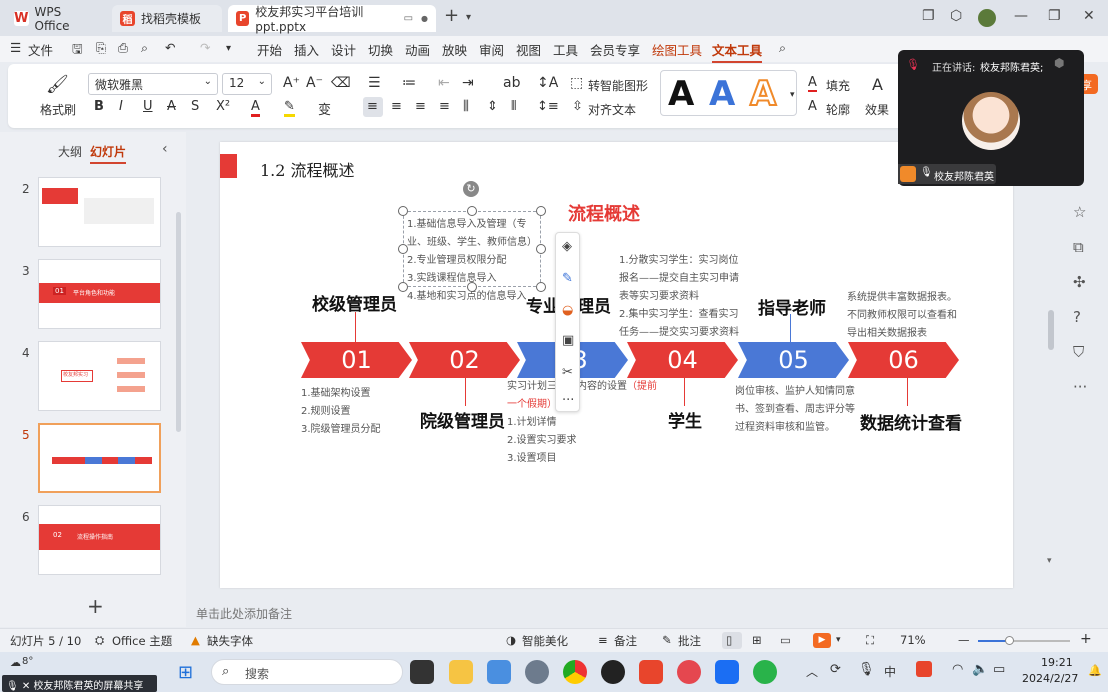 The height and width of the screenshot is (692, 1108). I want to click on windows-start-icon: ⊞, so click(185, 672).